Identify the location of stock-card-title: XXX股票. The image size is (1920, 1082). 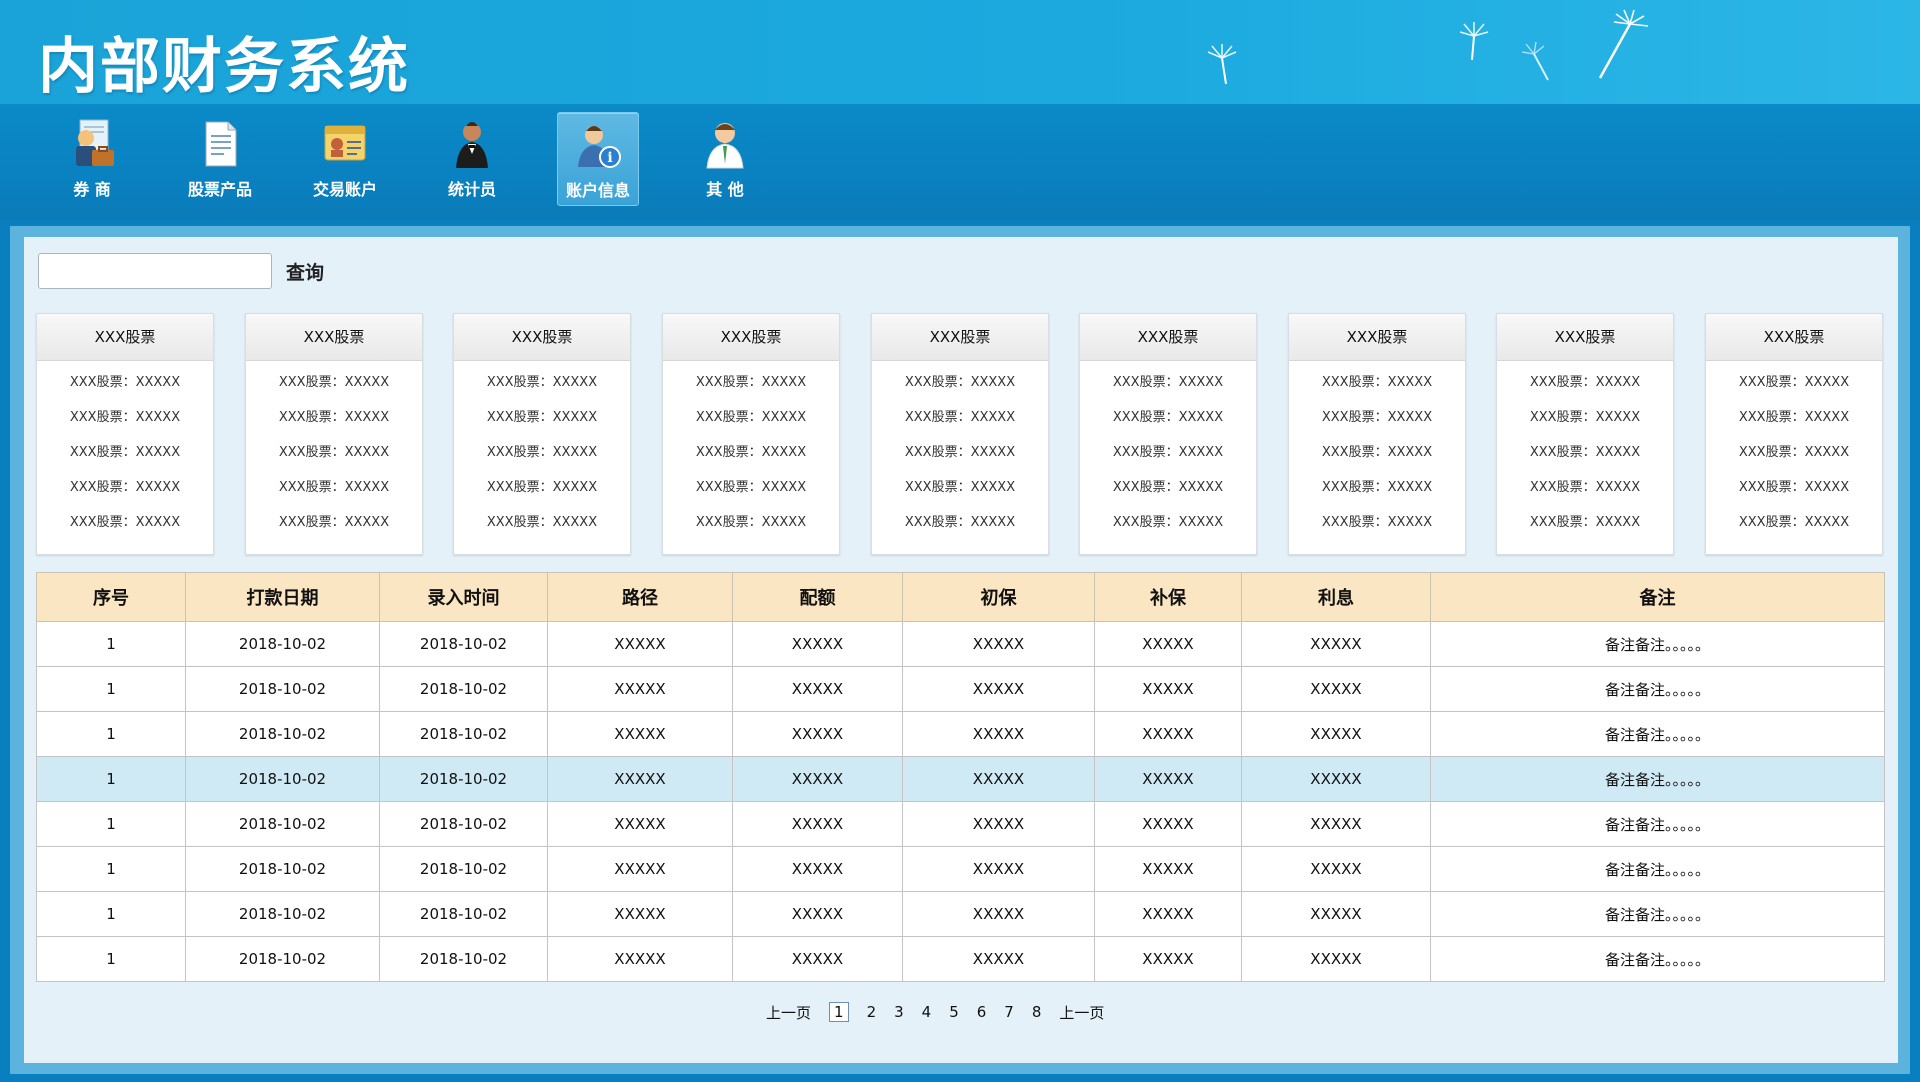
(960, 337).